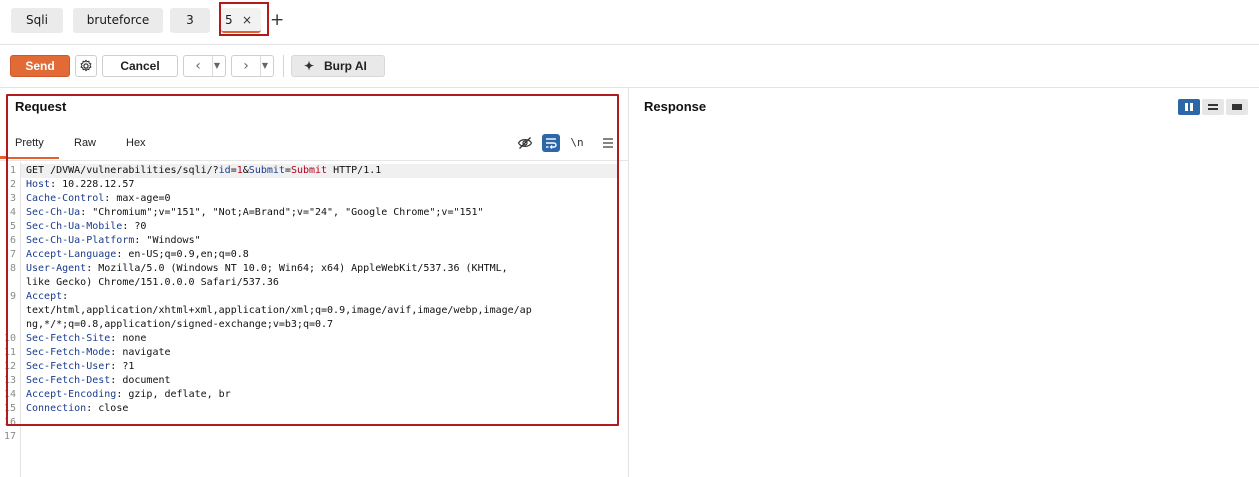  I want to click on tab-label: bruteforce, so click(118, 20).